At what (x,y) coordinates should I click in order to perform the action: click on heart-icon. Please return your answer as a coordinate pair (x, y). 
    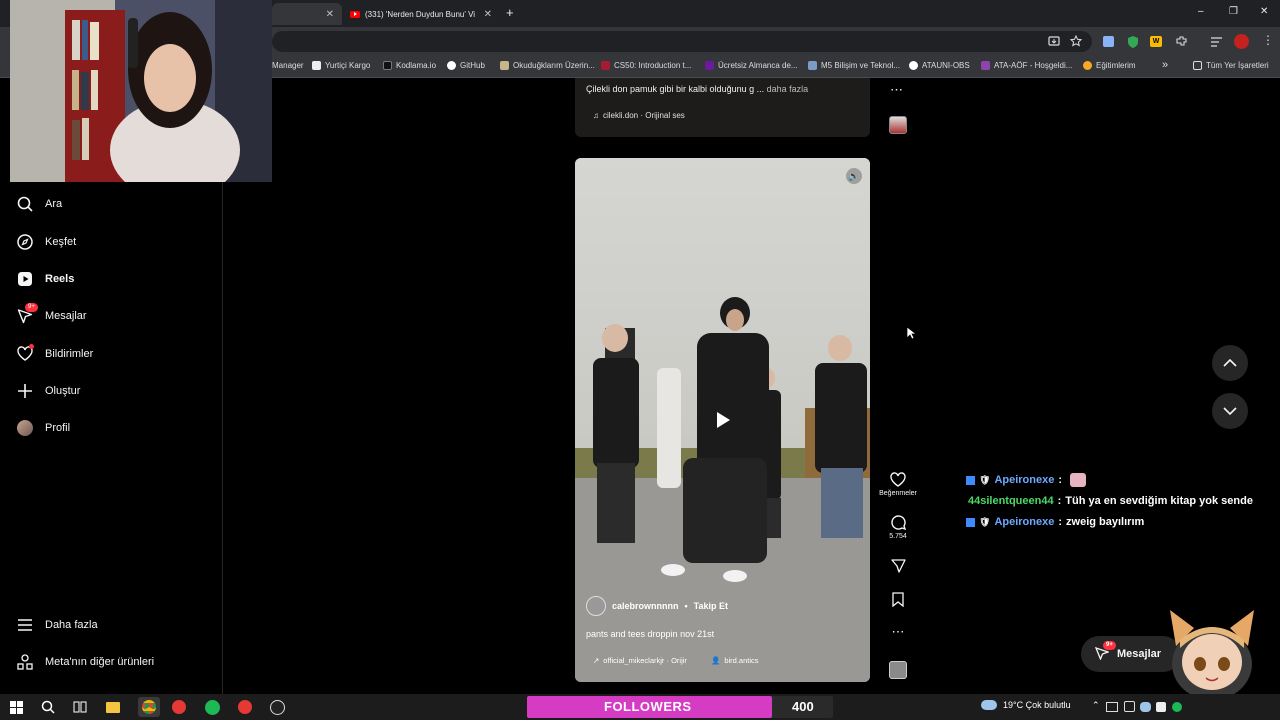
    Looking at the image, I should click on (898, 479).